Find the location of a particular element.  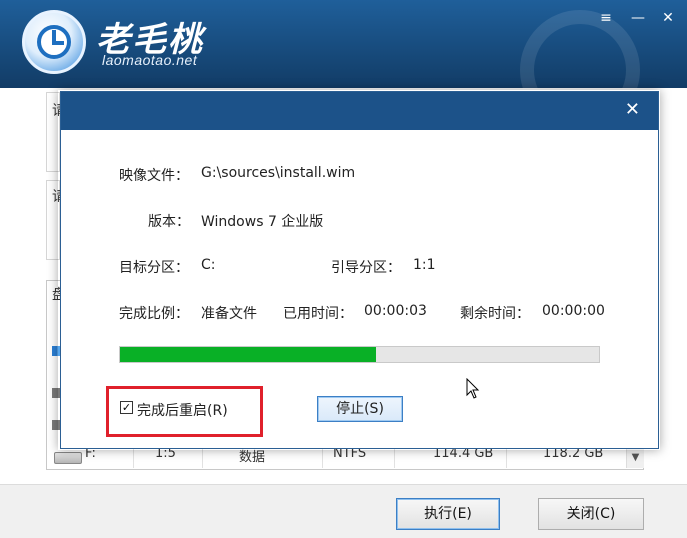

remaining-time-value: 00:00:00 is located at coordinates (573, 311).